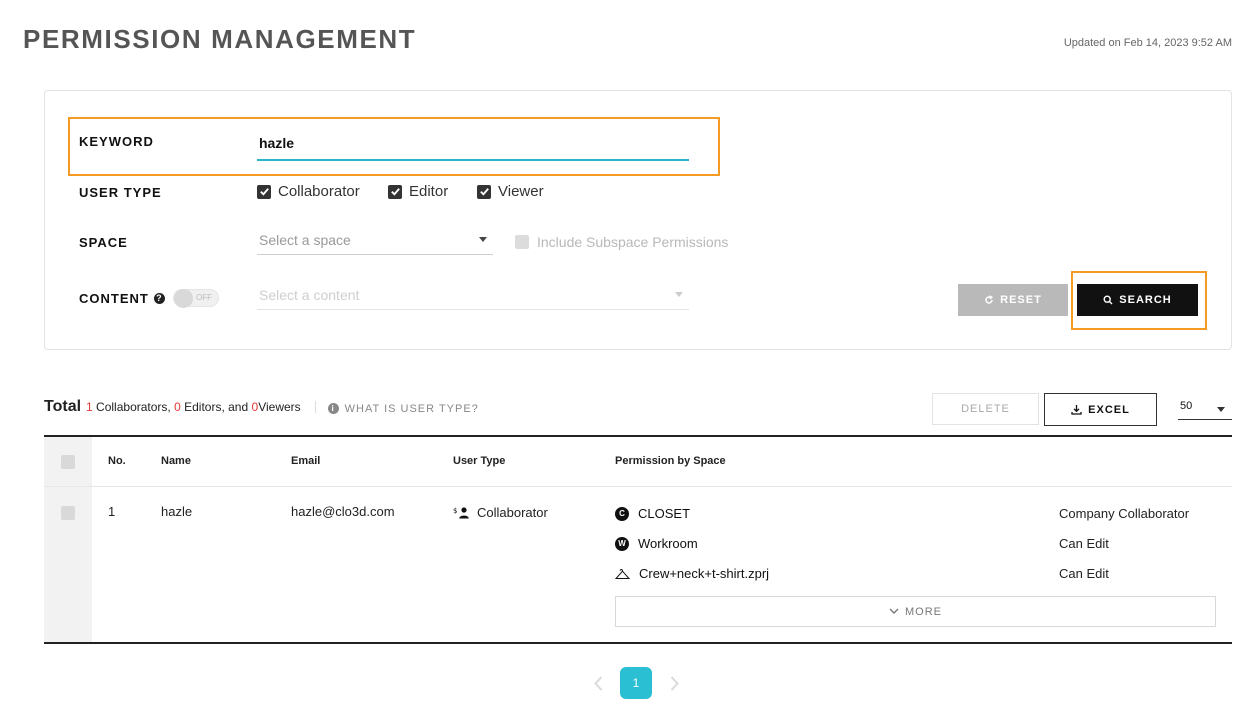  I want to click on chevron-left-icon, so click(597, 683).